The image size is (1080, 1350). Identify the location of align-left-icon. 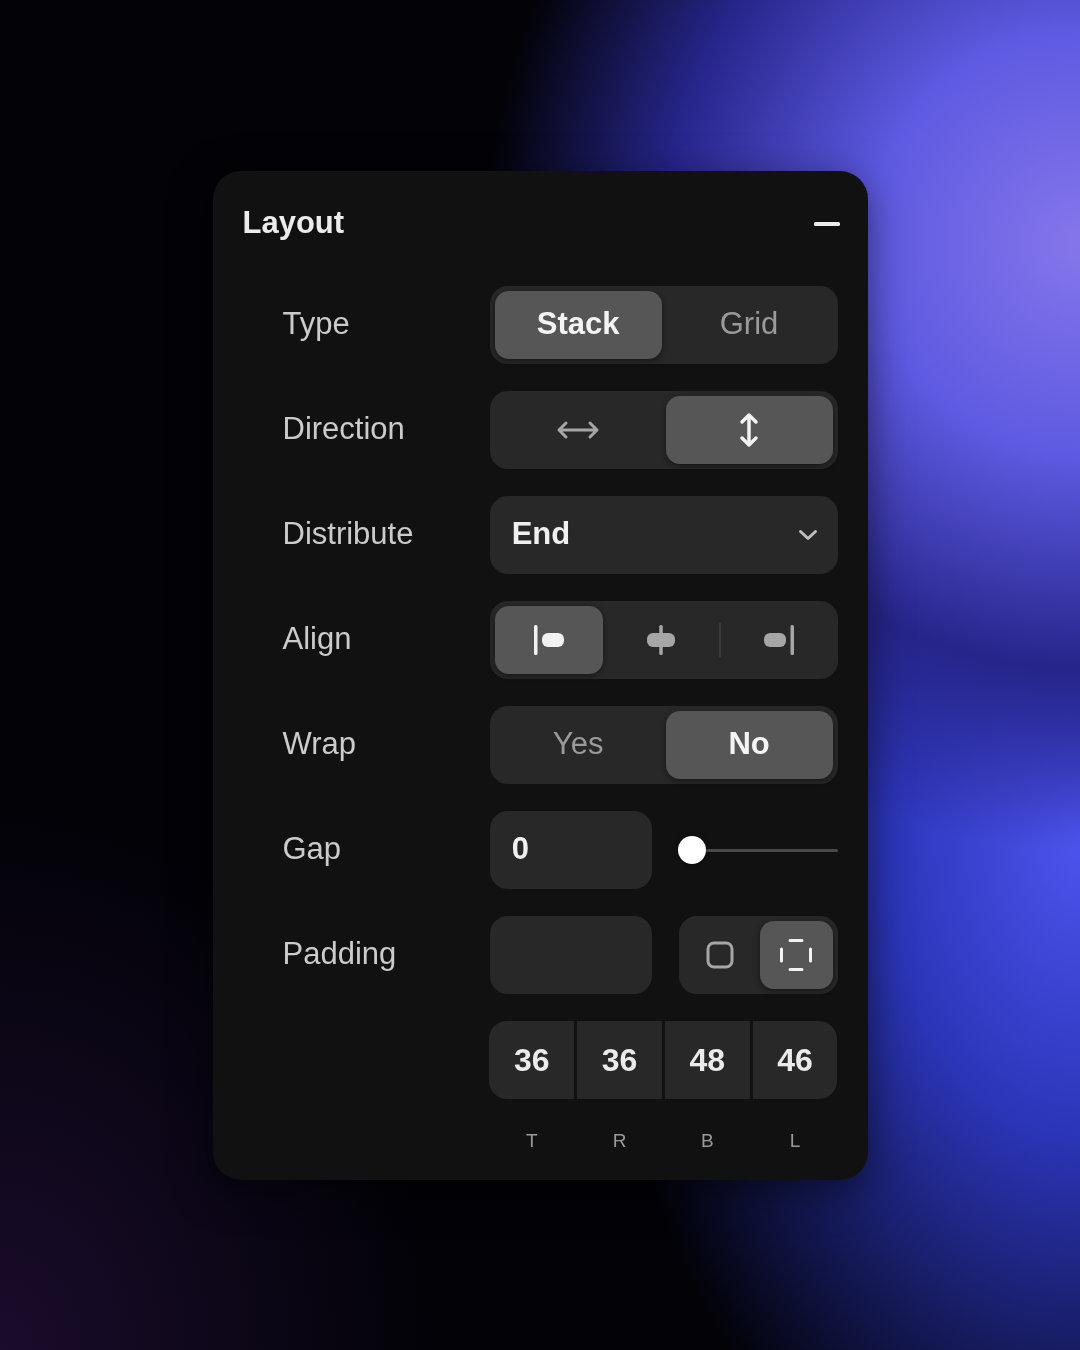
(548, 639).